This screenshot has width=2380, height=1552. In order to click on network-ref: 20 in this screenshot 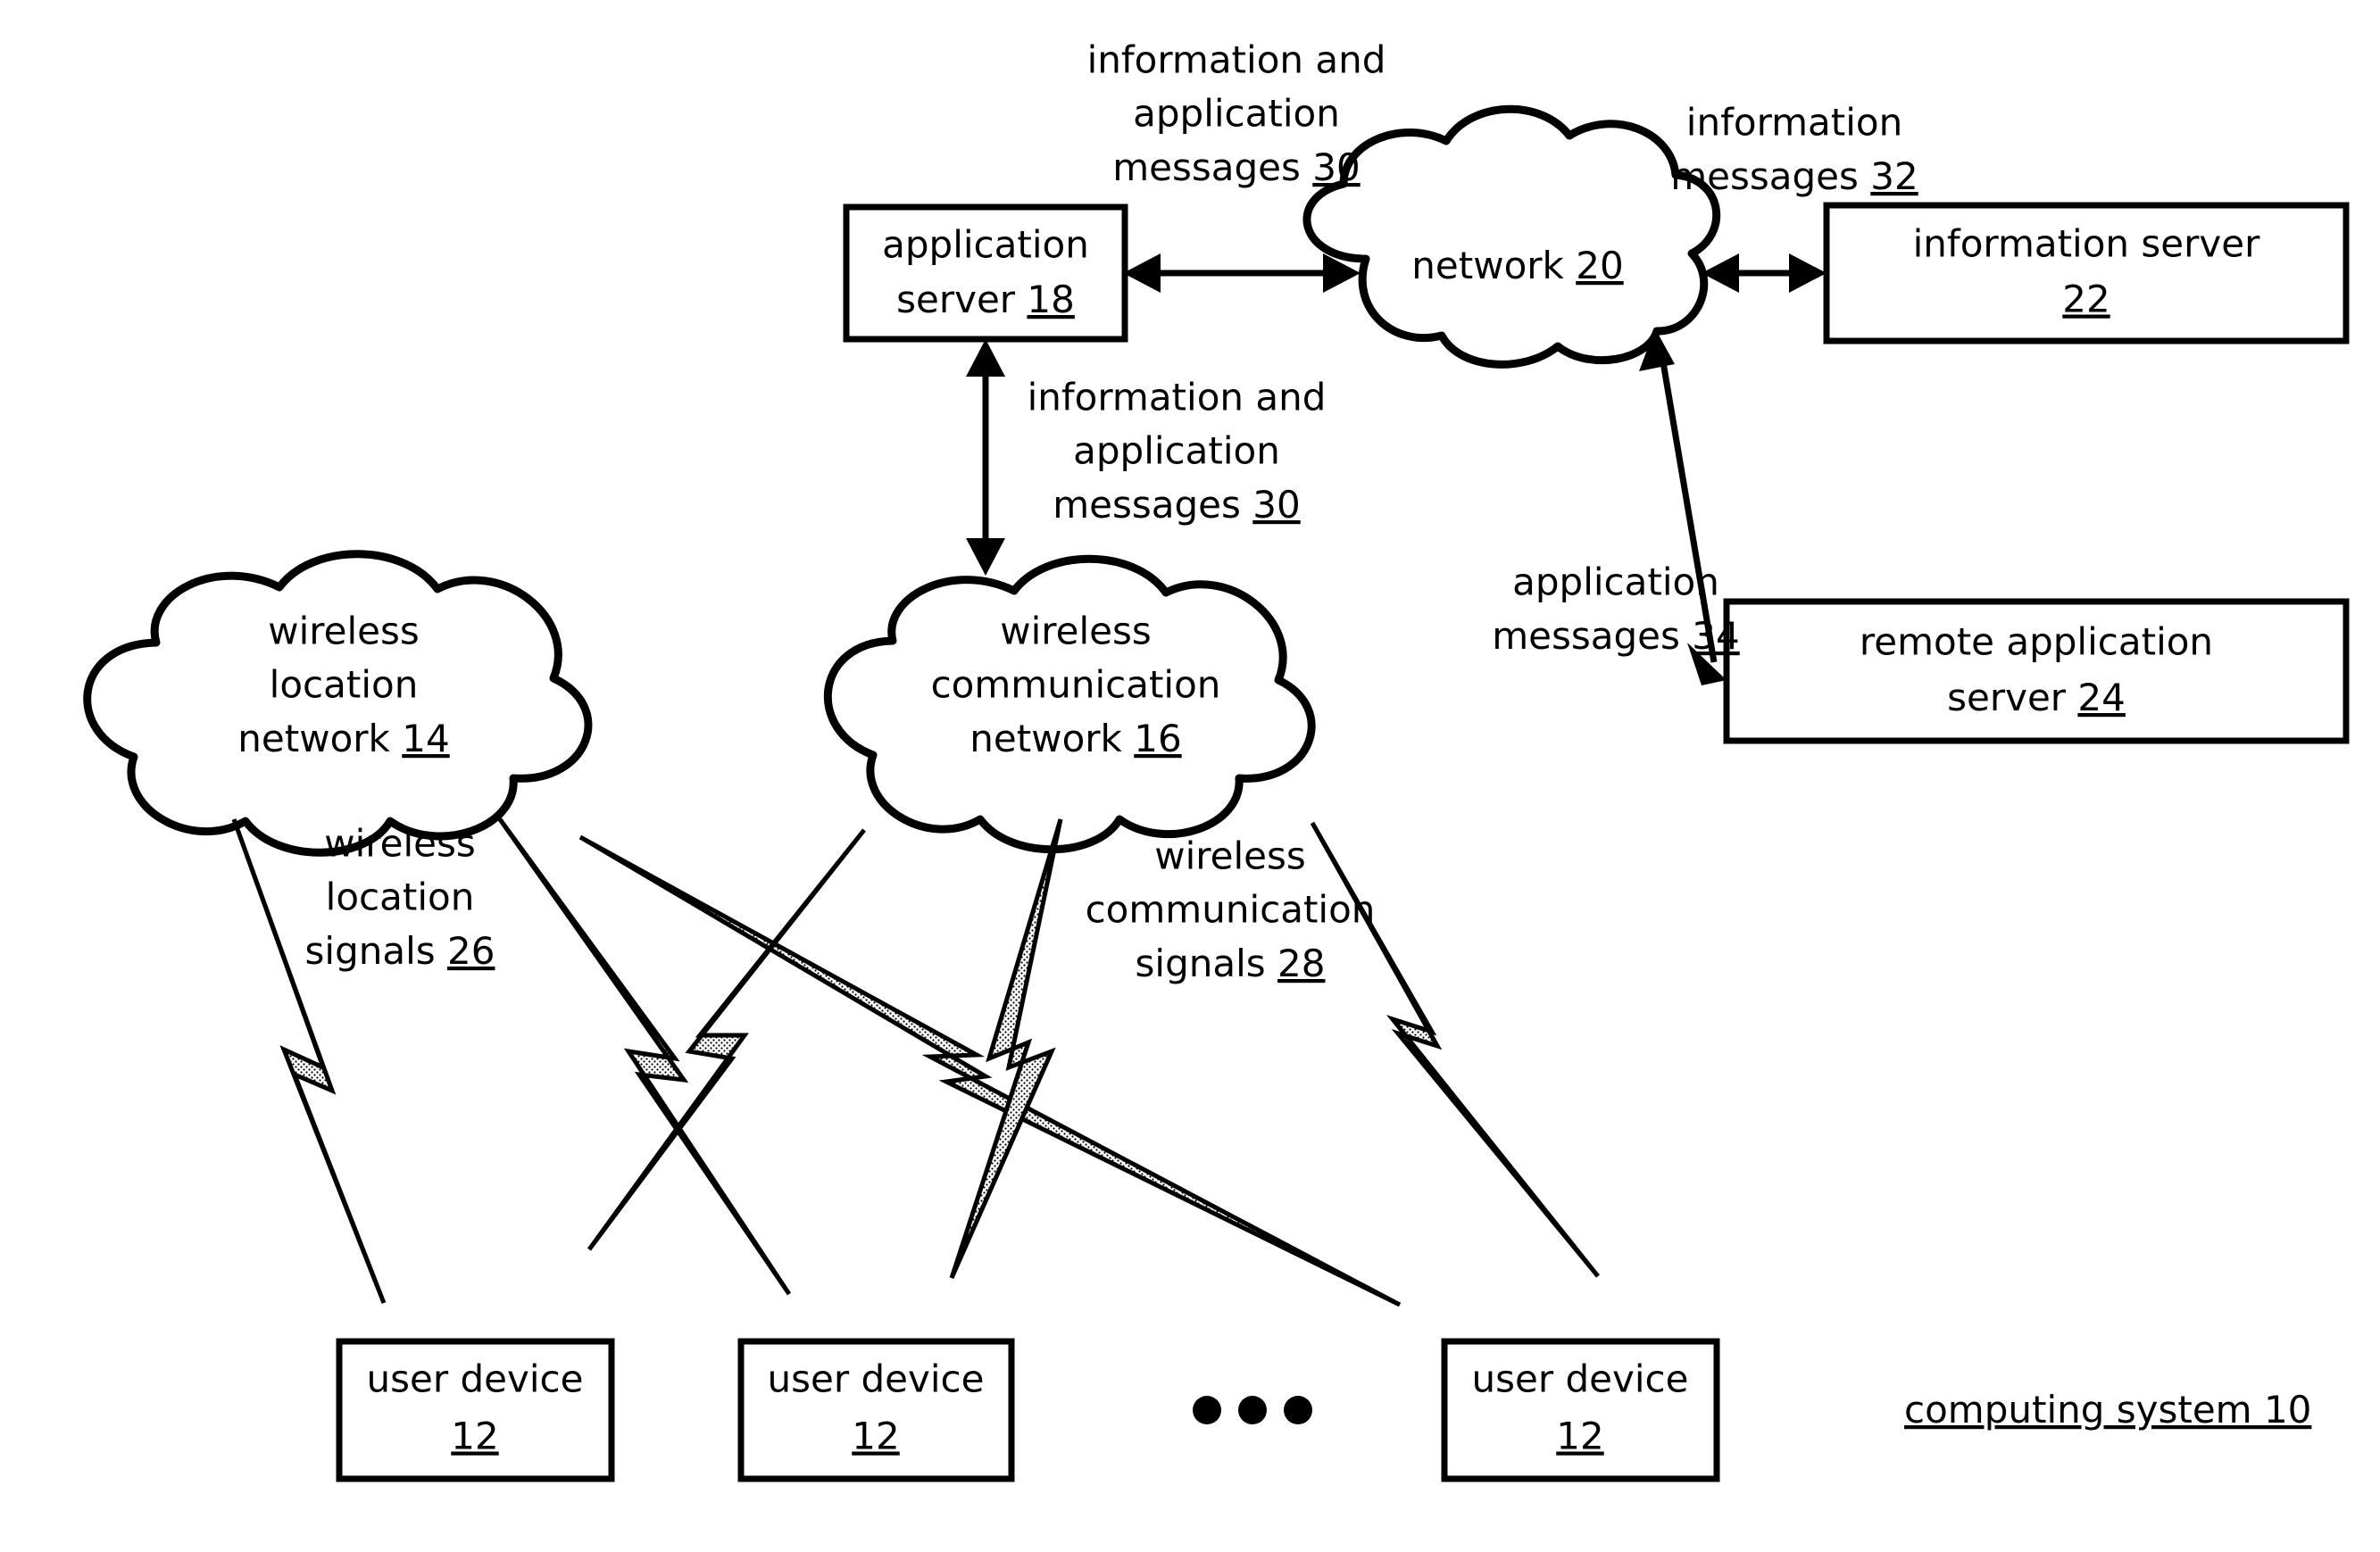, I will do `click(1599, 265)`.